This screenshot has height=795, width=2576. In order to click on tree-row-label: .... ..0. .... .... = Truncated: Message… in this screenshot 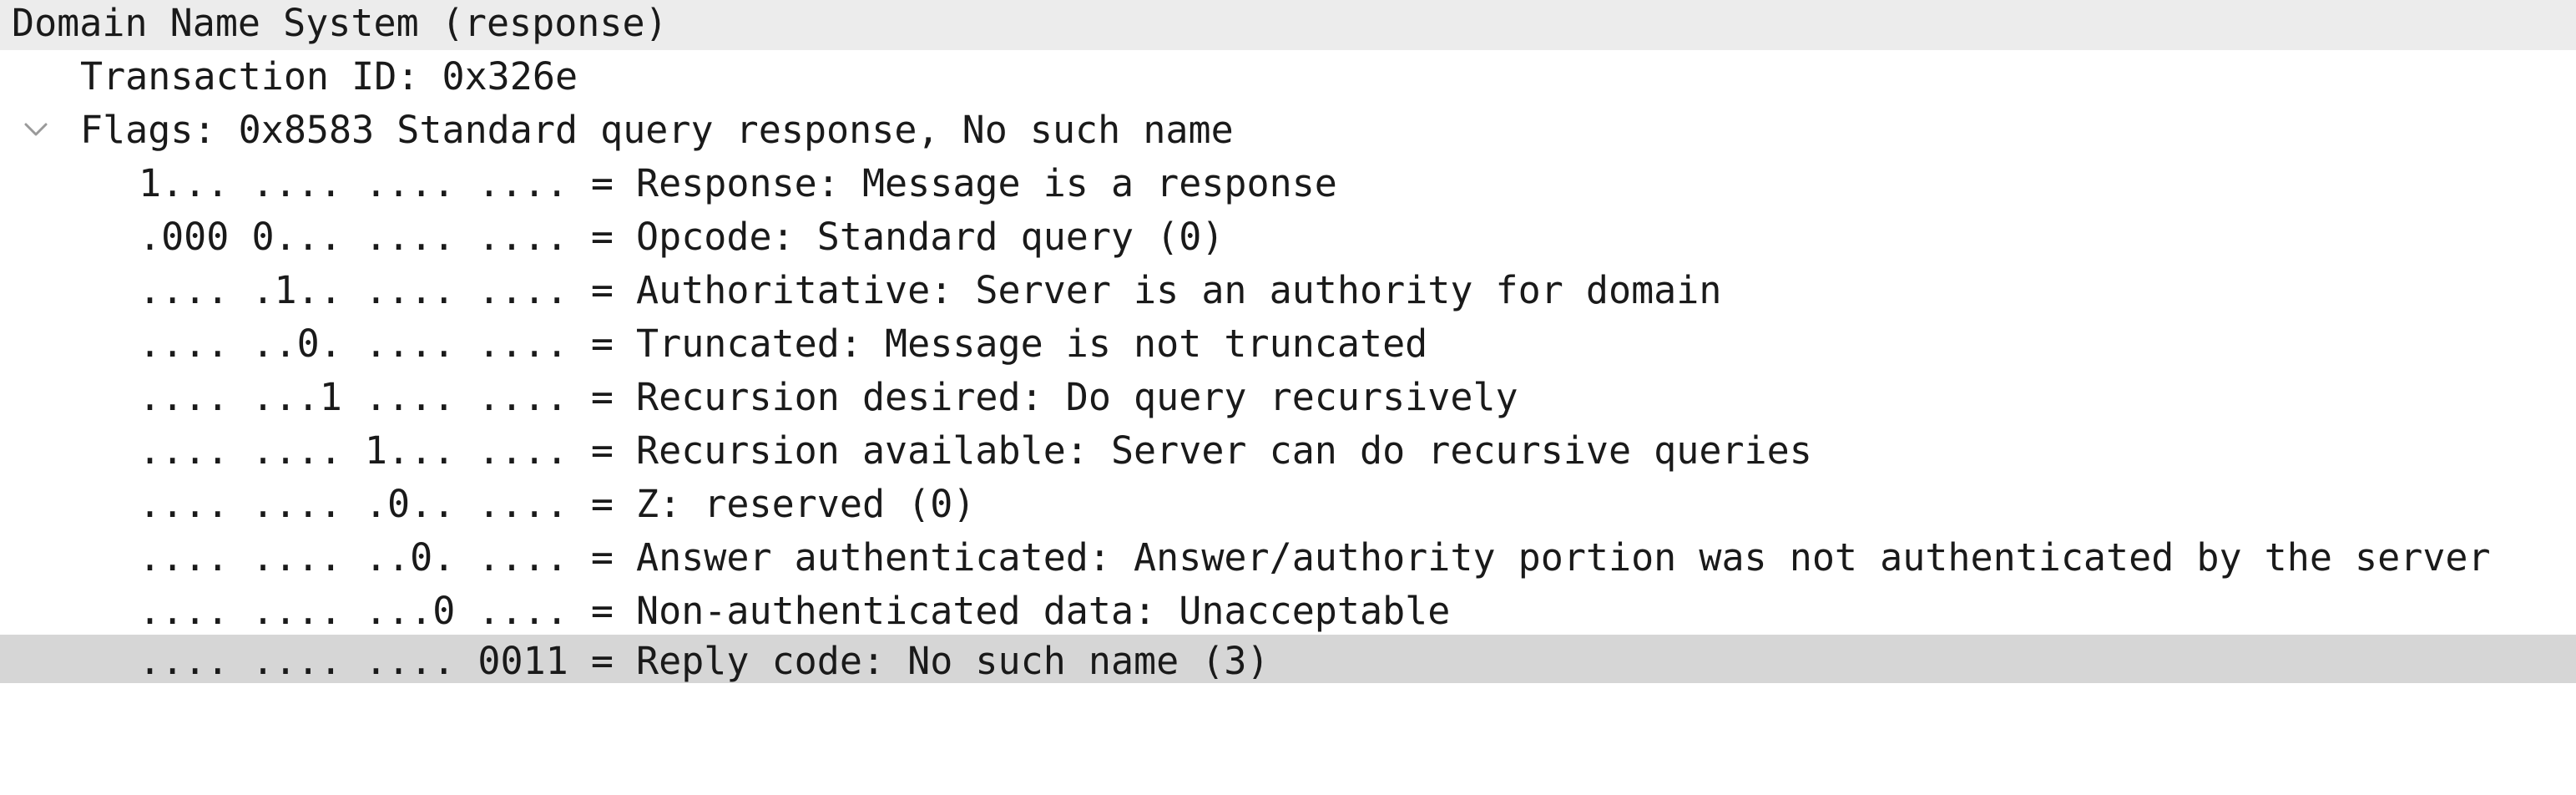, I will do `click(783, 344)`.